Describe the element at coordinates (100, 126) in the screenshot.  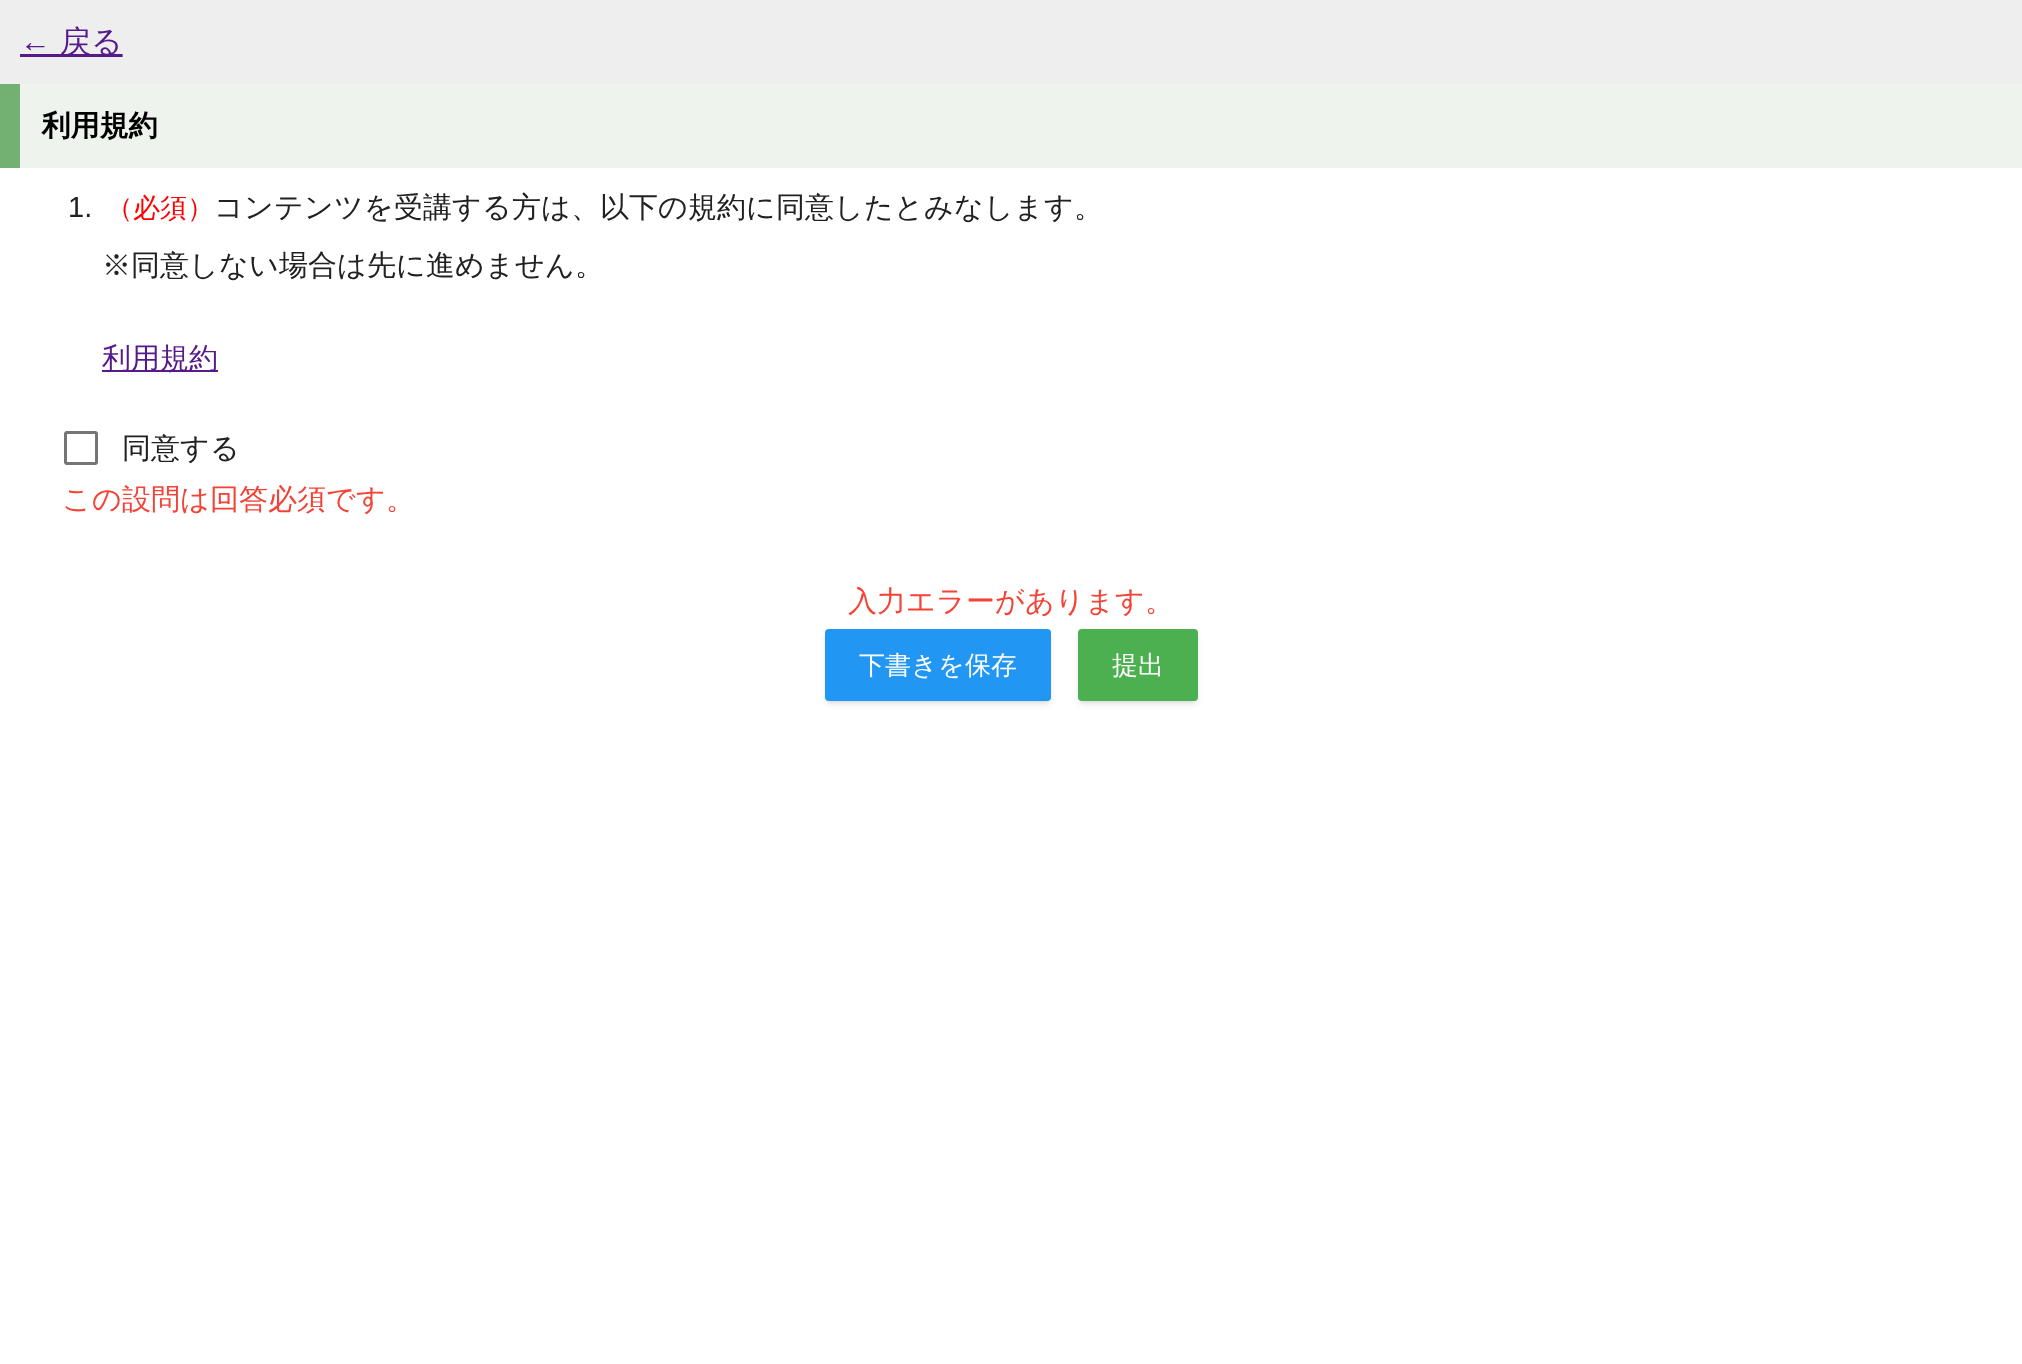
I see `section-title: 利用規約` at that location.